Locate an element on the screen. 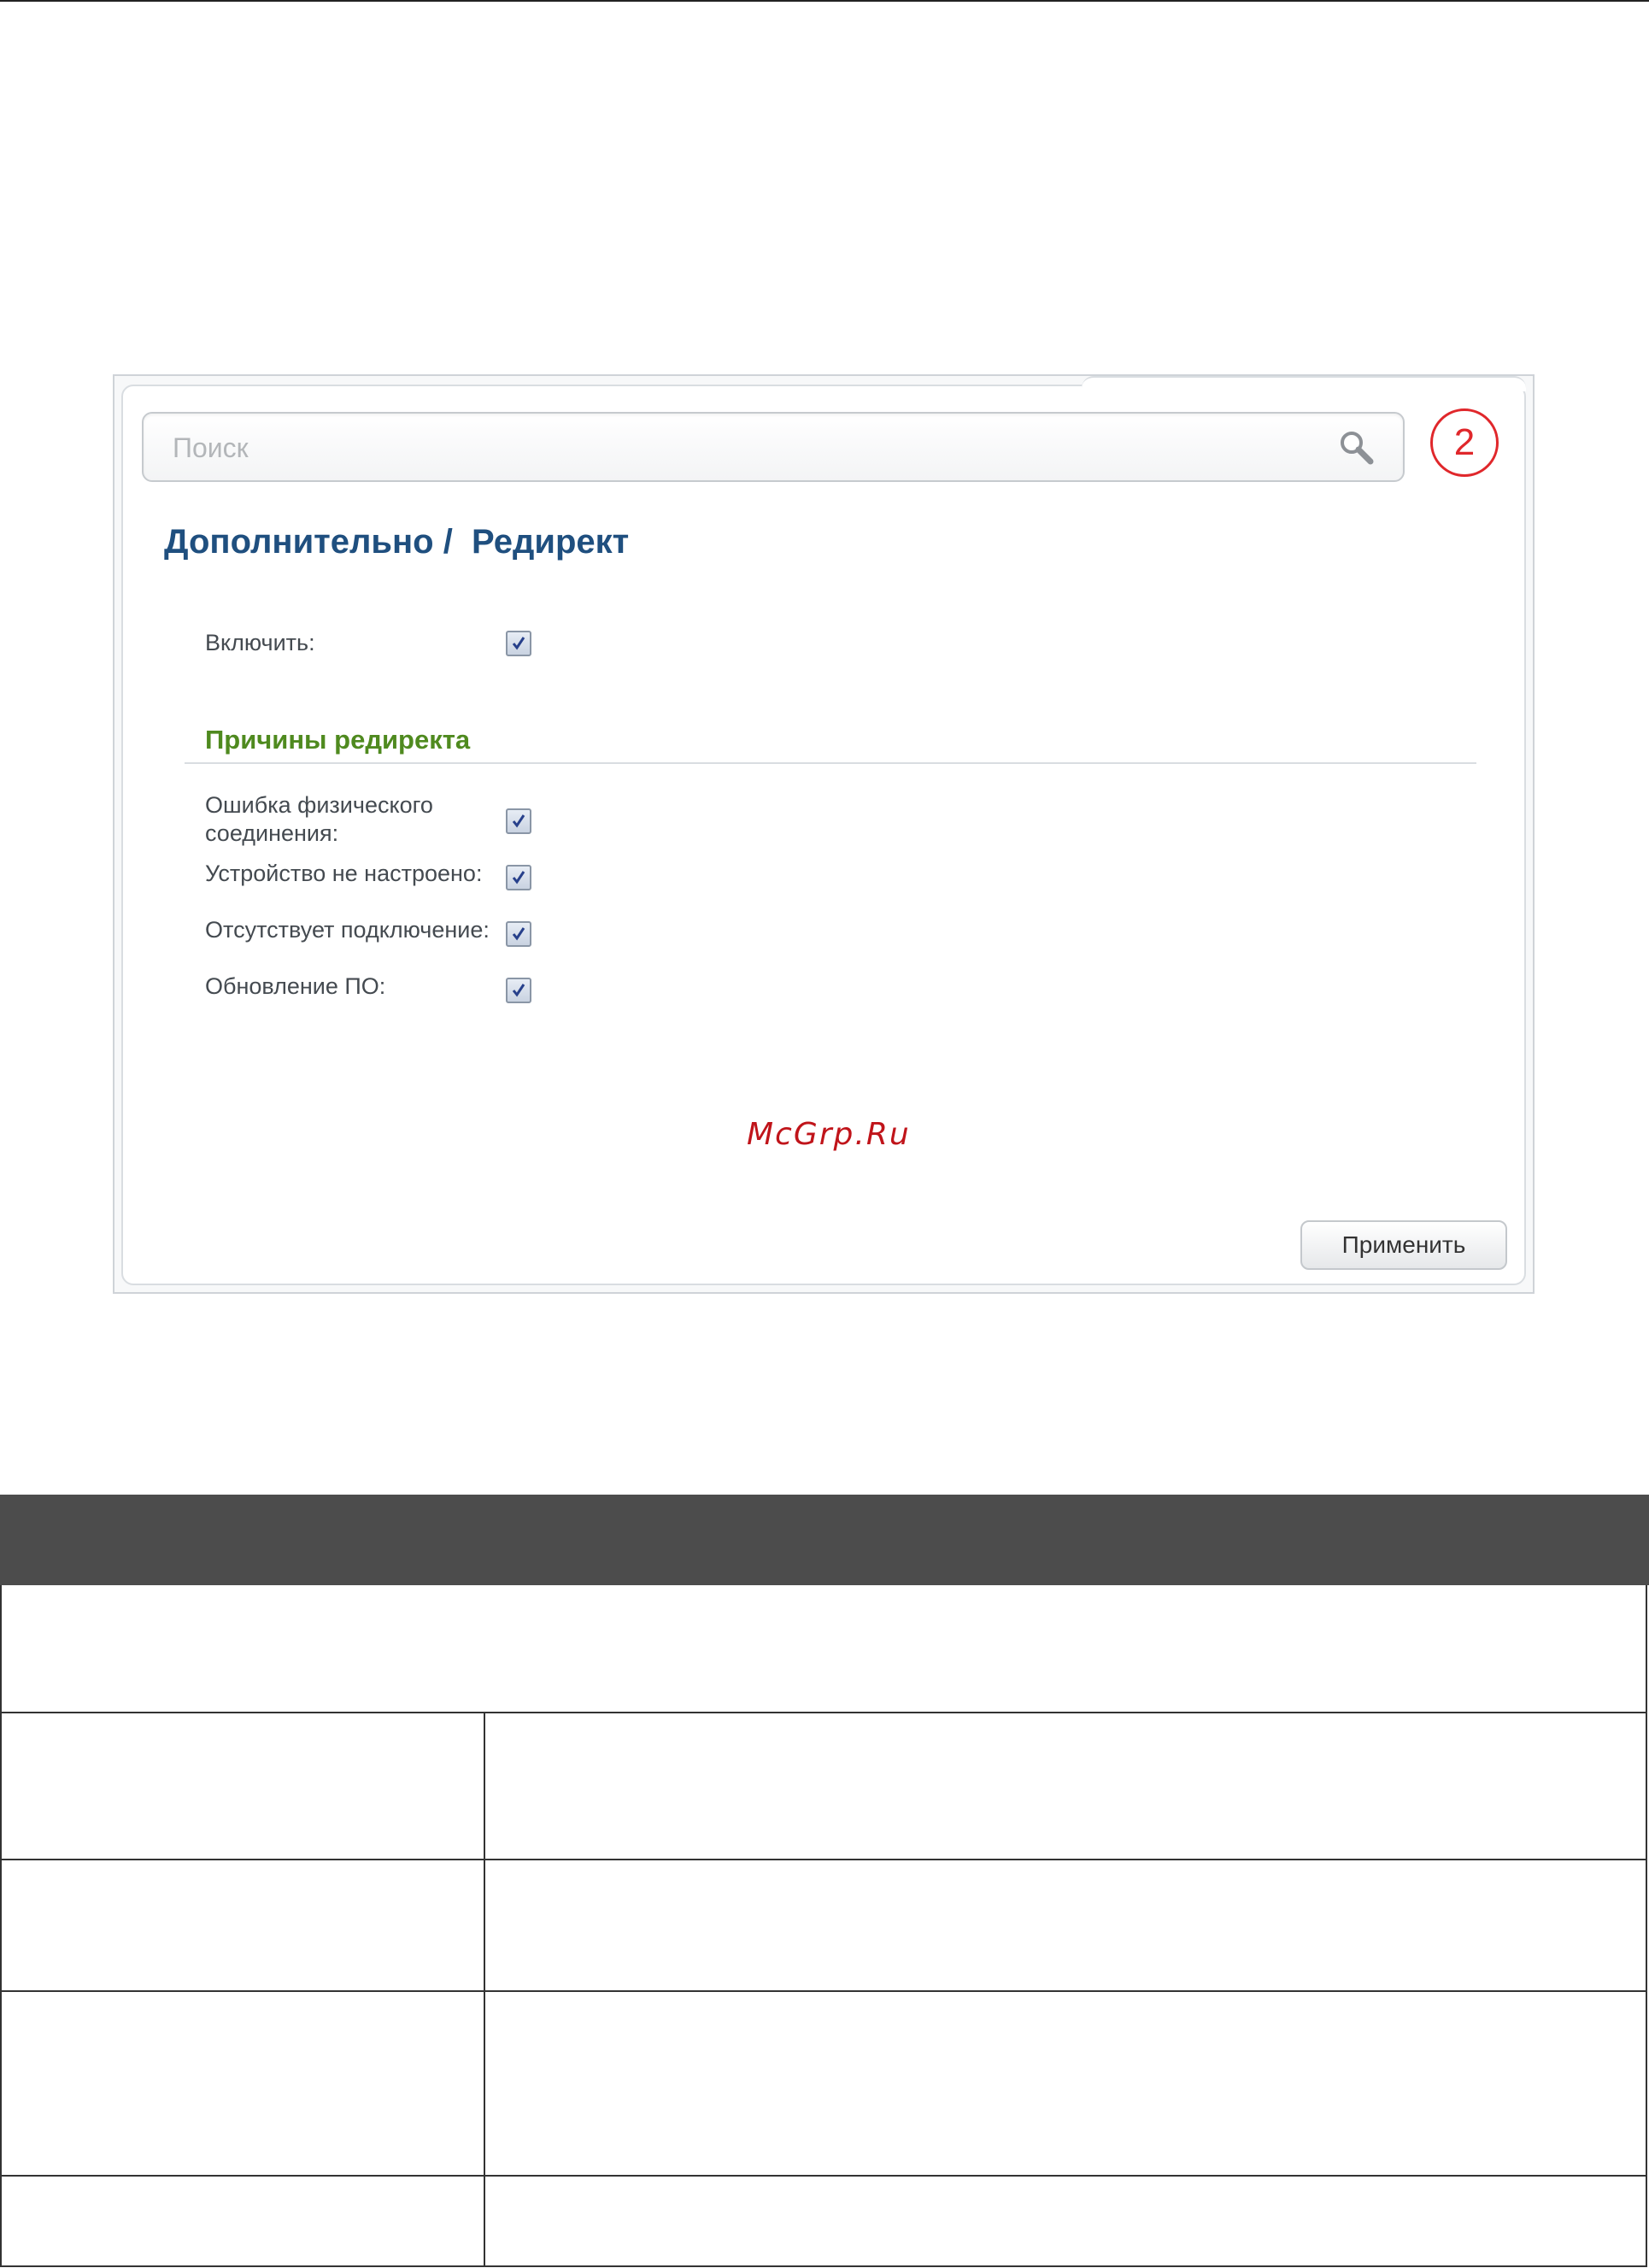 Image resolution: width=1649 pixels, height=2268 pixels. watermark: McGrp.Ru is located at coordinates (829, 1134).